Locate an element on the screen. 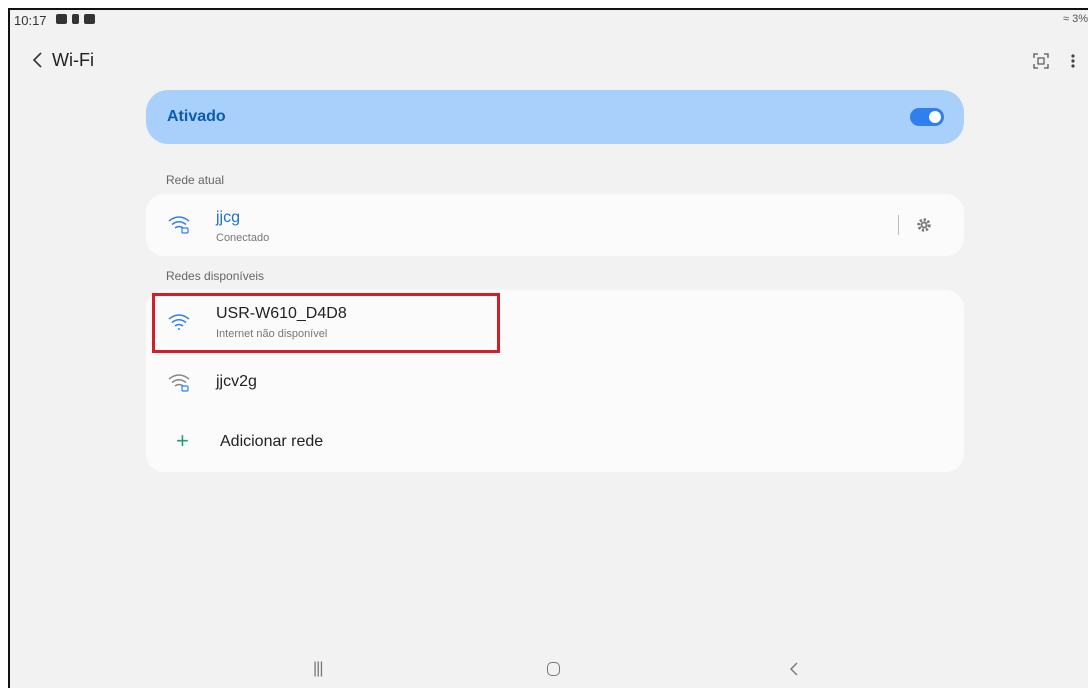 Image resolution: width=1088 pixels, height=688 pixels. navigation-bar: ||| is located at coordinates (549, 670).